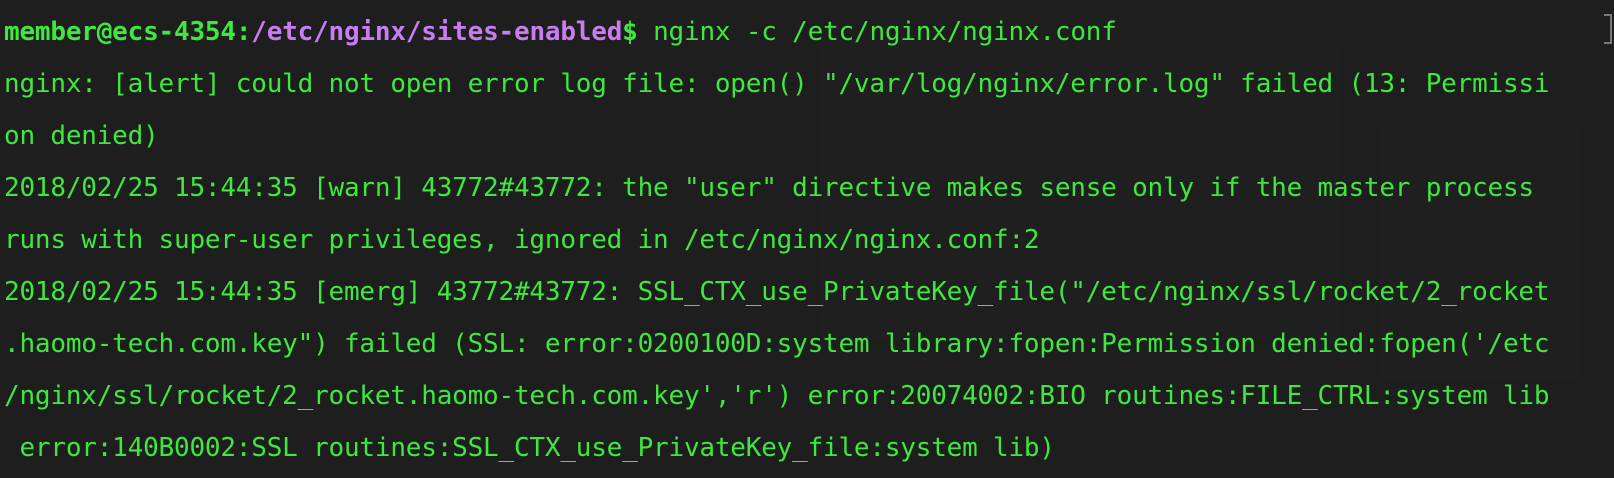 Image resolution: width=1614 pixels, height=478 pixels. What do you see at coordinates (81, 136) in the screenshot?
I see `output-line: on denied)` at bounding box center [81, 136].